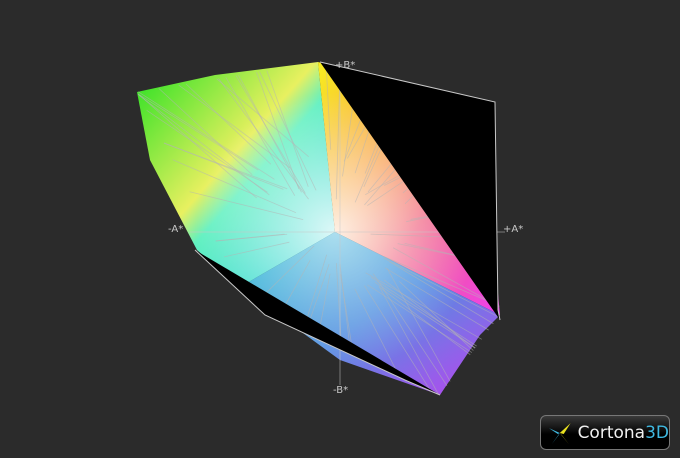 The width and height of the screenshot is (680, 458). What do you see at coordinates (623, 432) in the screenshot?
I see `logo-text: Cortona3D` at bounding box center [623, 432].